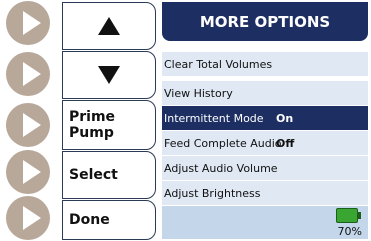 Image resolution: width=371 pixels, height=241 pixels. I want to click on option-adjust-brightness: Adjust Brightness, so click(265, 193).